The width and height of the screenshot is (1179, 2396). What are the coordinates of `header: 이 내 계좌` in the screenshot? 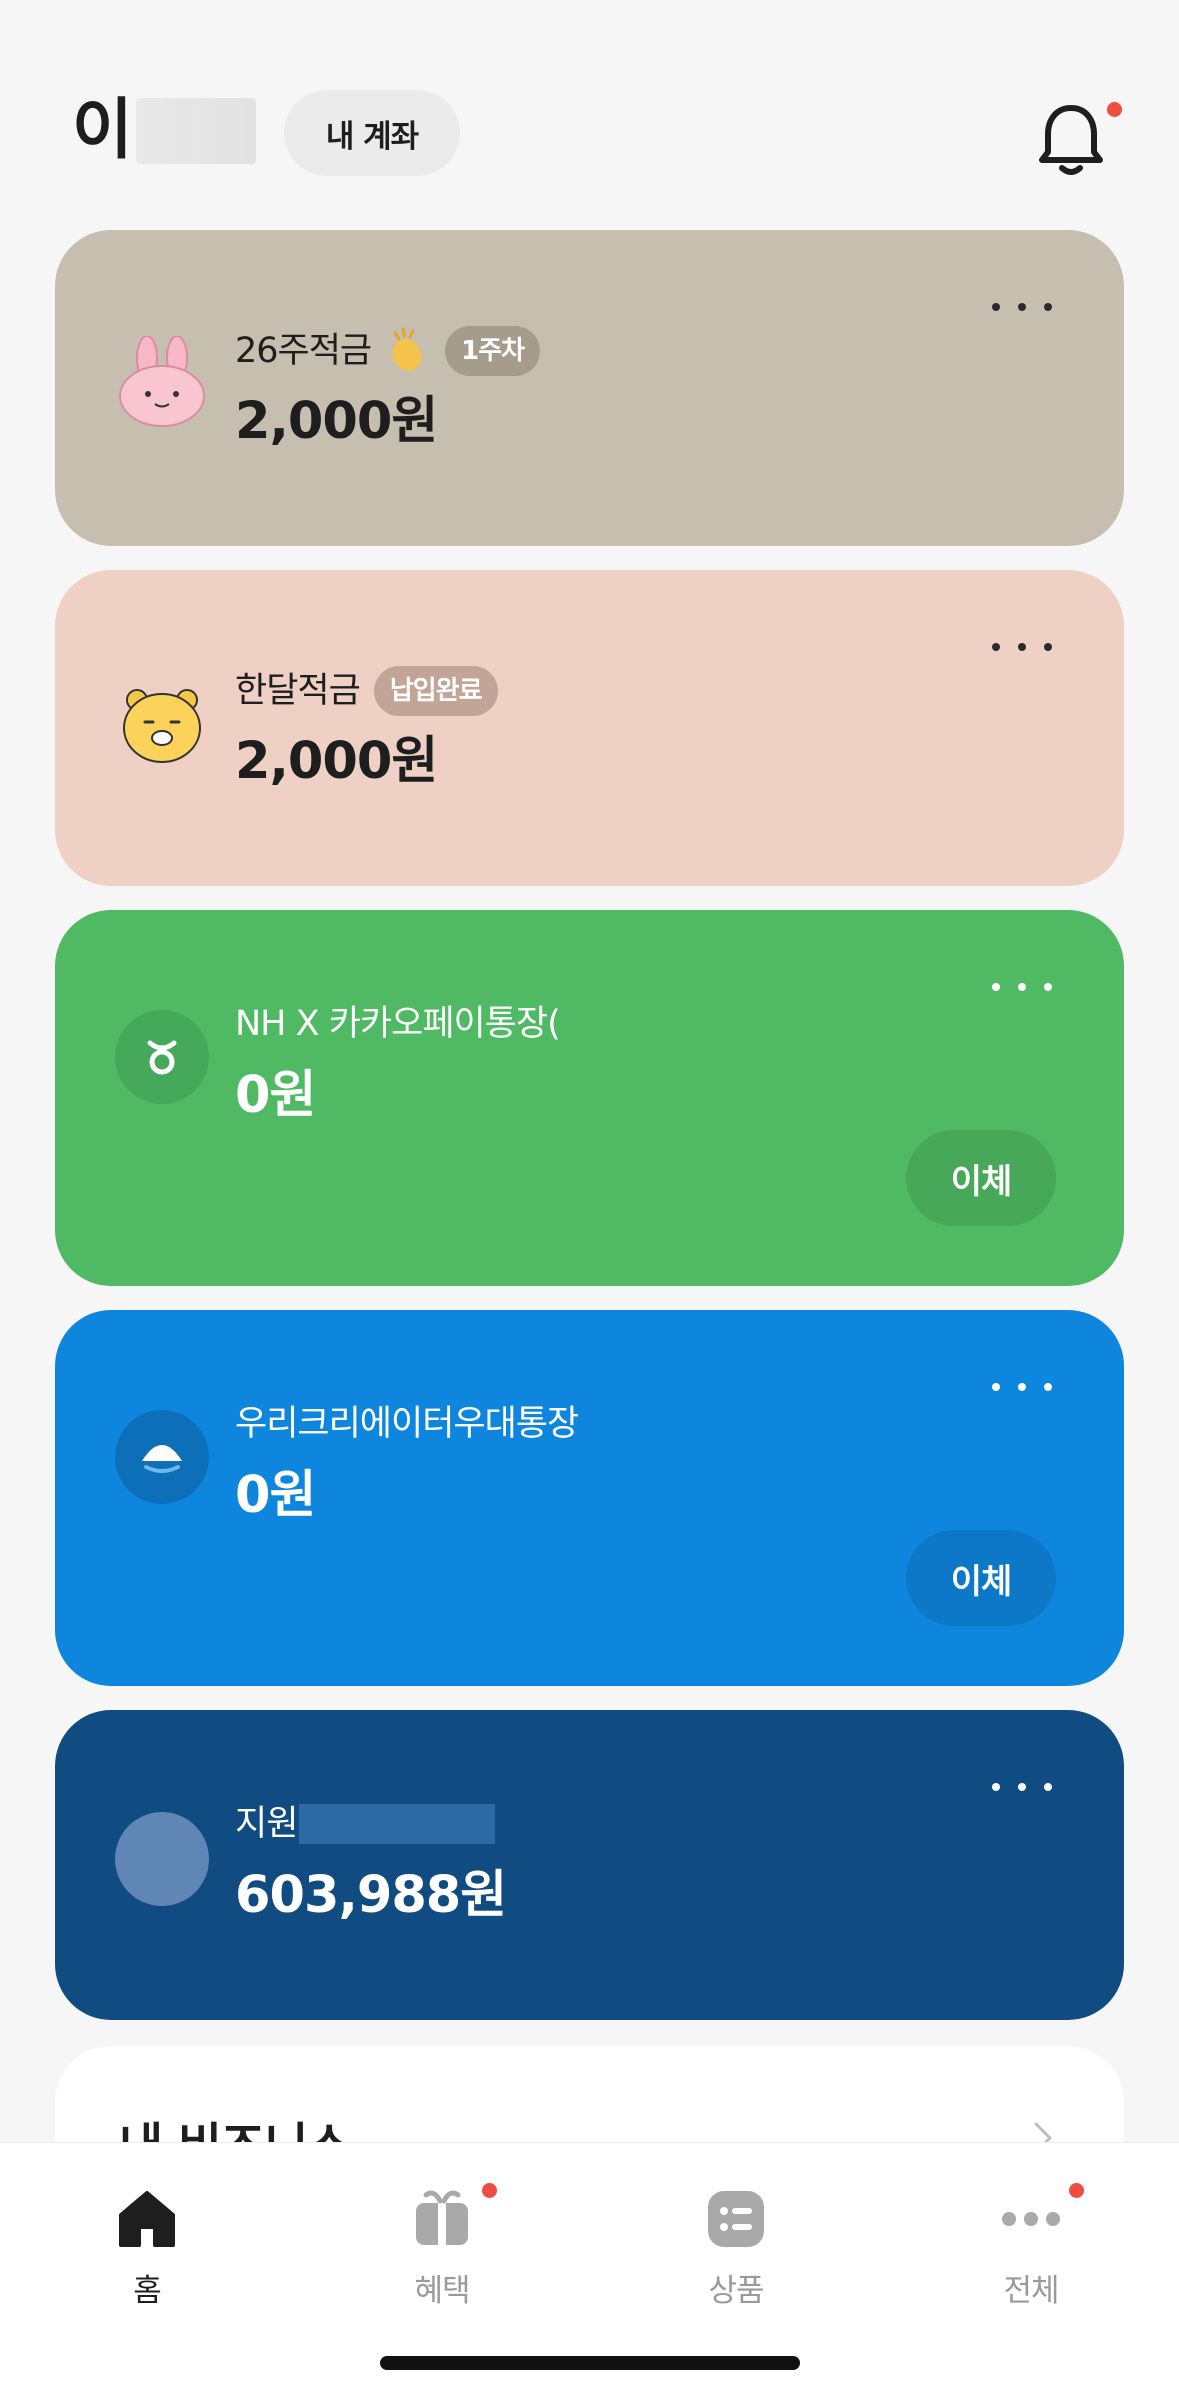 It's located at (589, 100).